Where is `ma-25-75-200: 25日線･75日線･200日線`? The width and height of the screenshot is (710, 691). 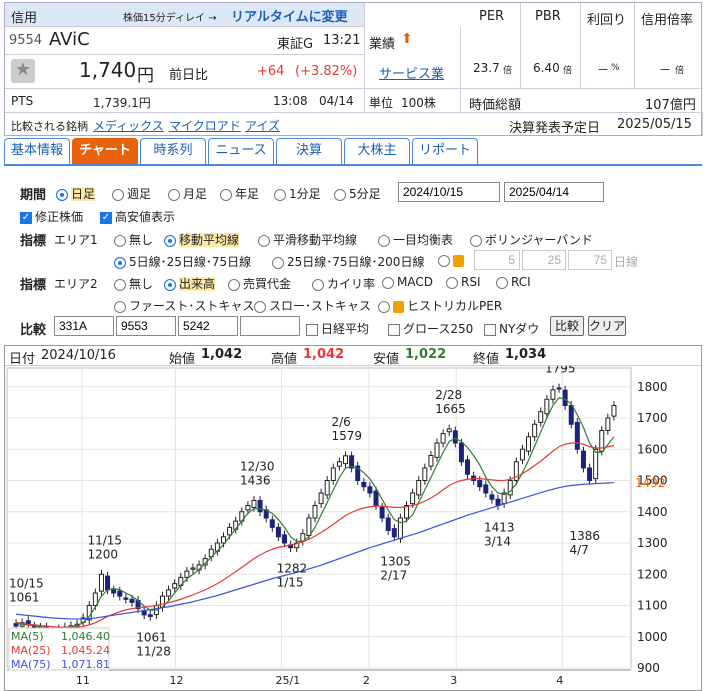 ma-25-75-200: 25日線･75日線･200日線 is located at coordinates (348, 261).